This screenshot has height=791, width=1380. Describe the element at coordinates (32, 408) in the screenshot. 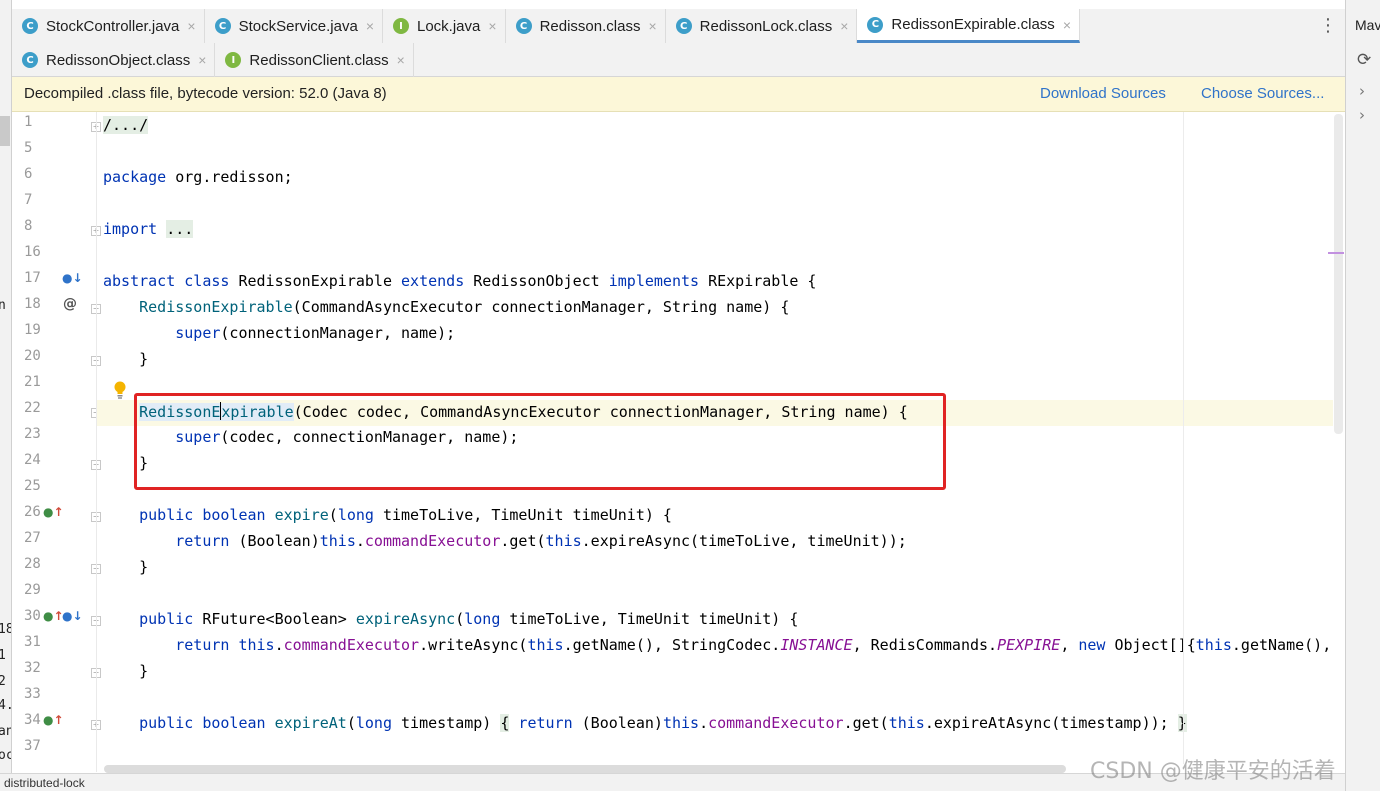

I see `line-number: 22` at that location.